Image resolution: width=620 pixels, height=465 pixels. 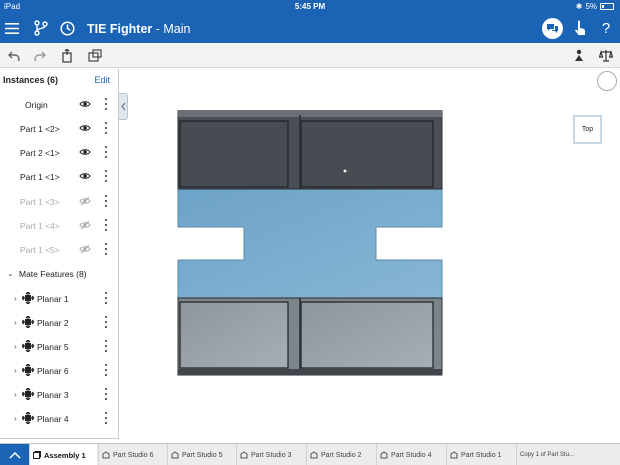 I want to click on measure-icon, so click(x=579, y=55).